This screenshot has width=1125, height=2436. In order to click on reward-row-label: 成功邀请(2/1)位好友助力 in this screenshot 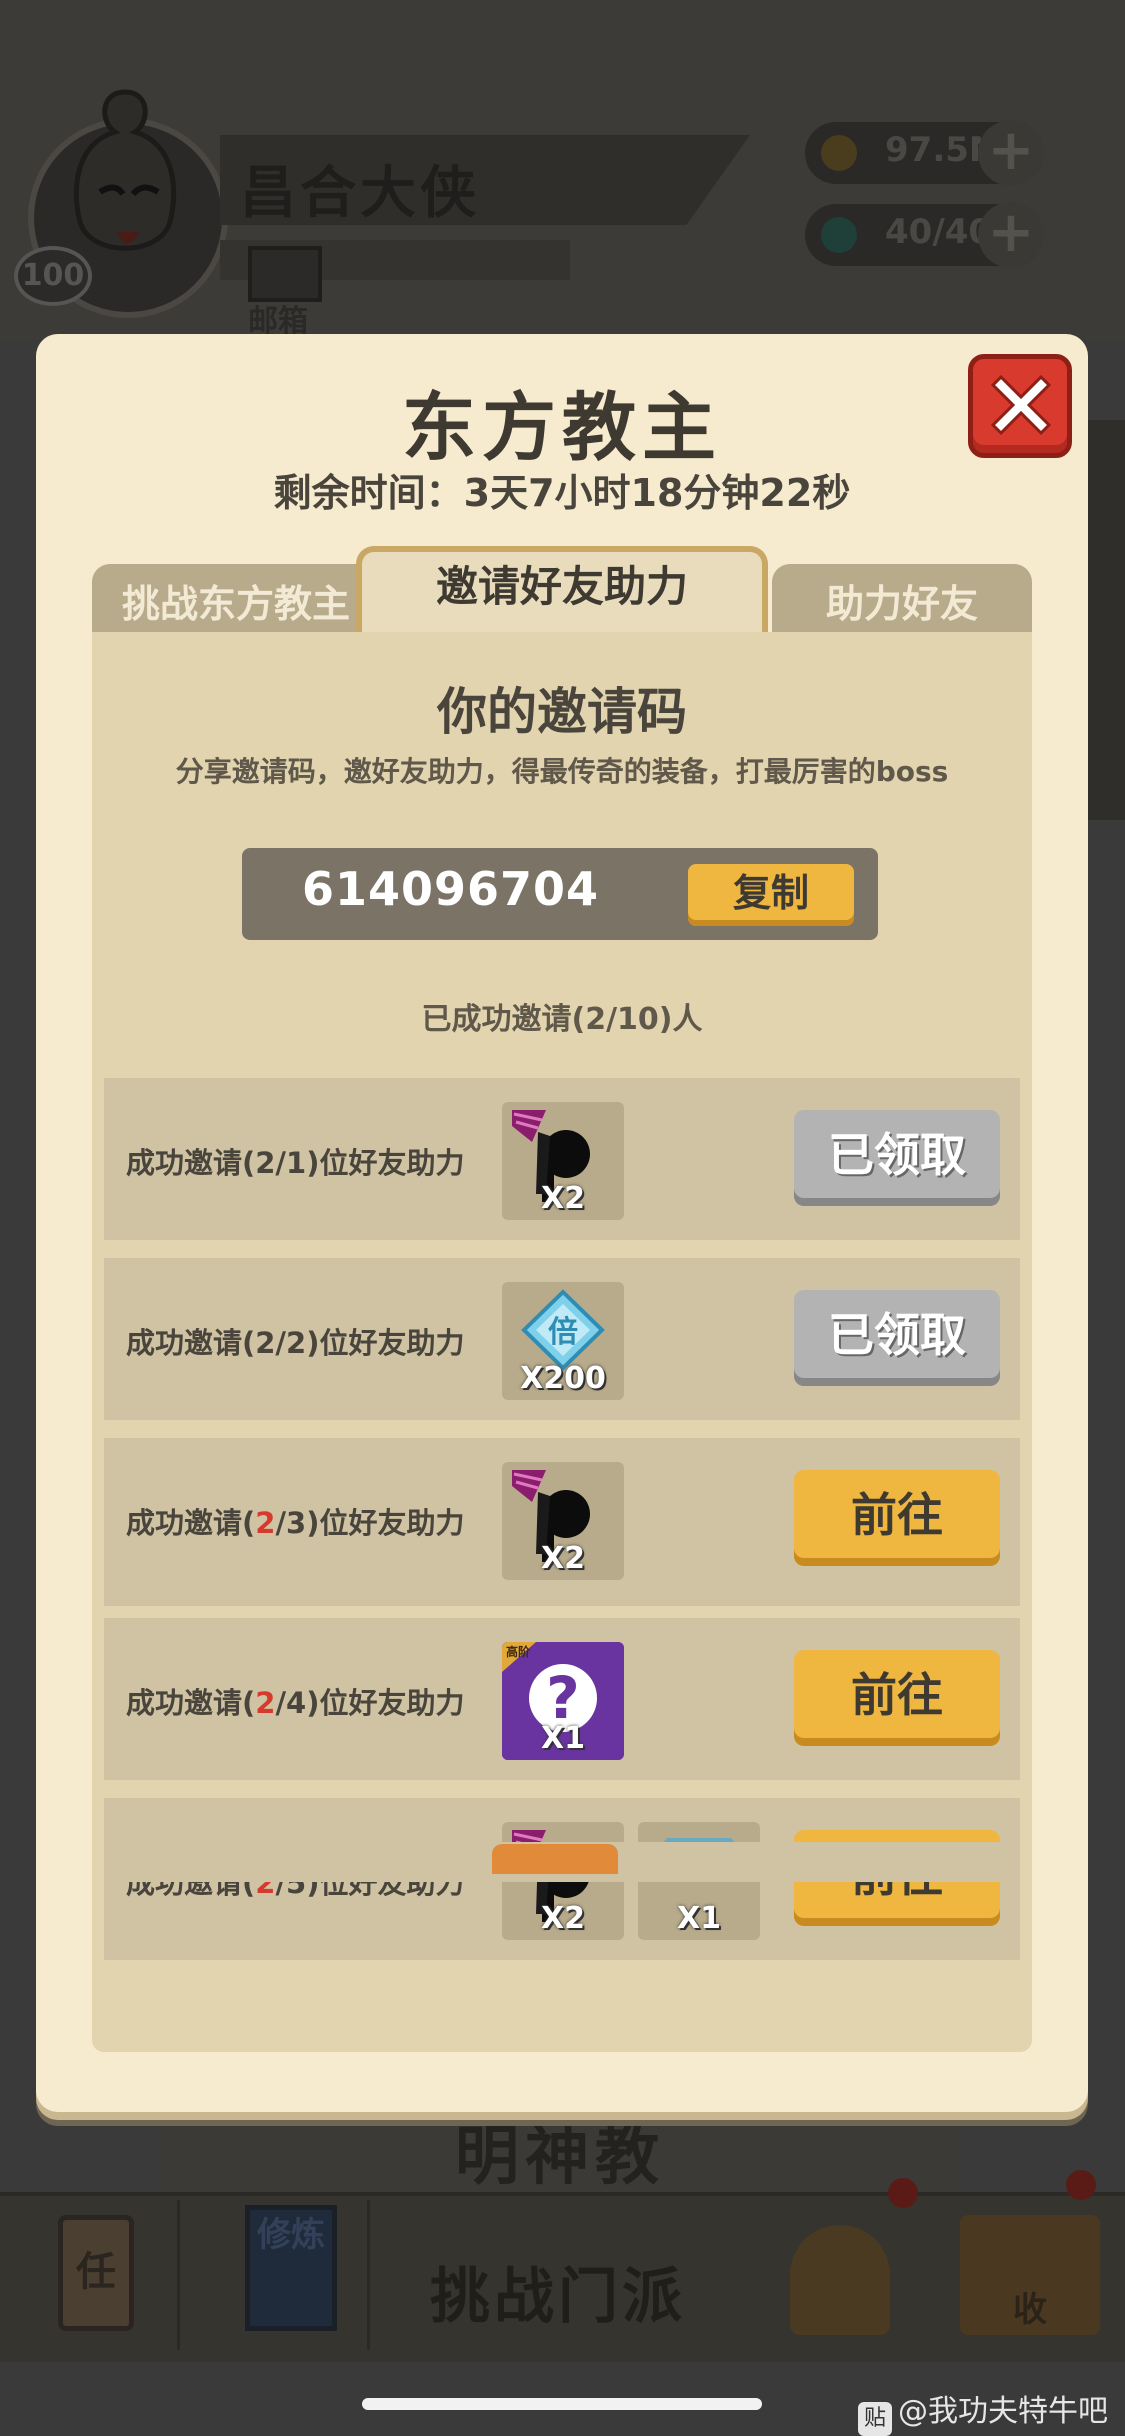, I will do `click(295, 1163)`.